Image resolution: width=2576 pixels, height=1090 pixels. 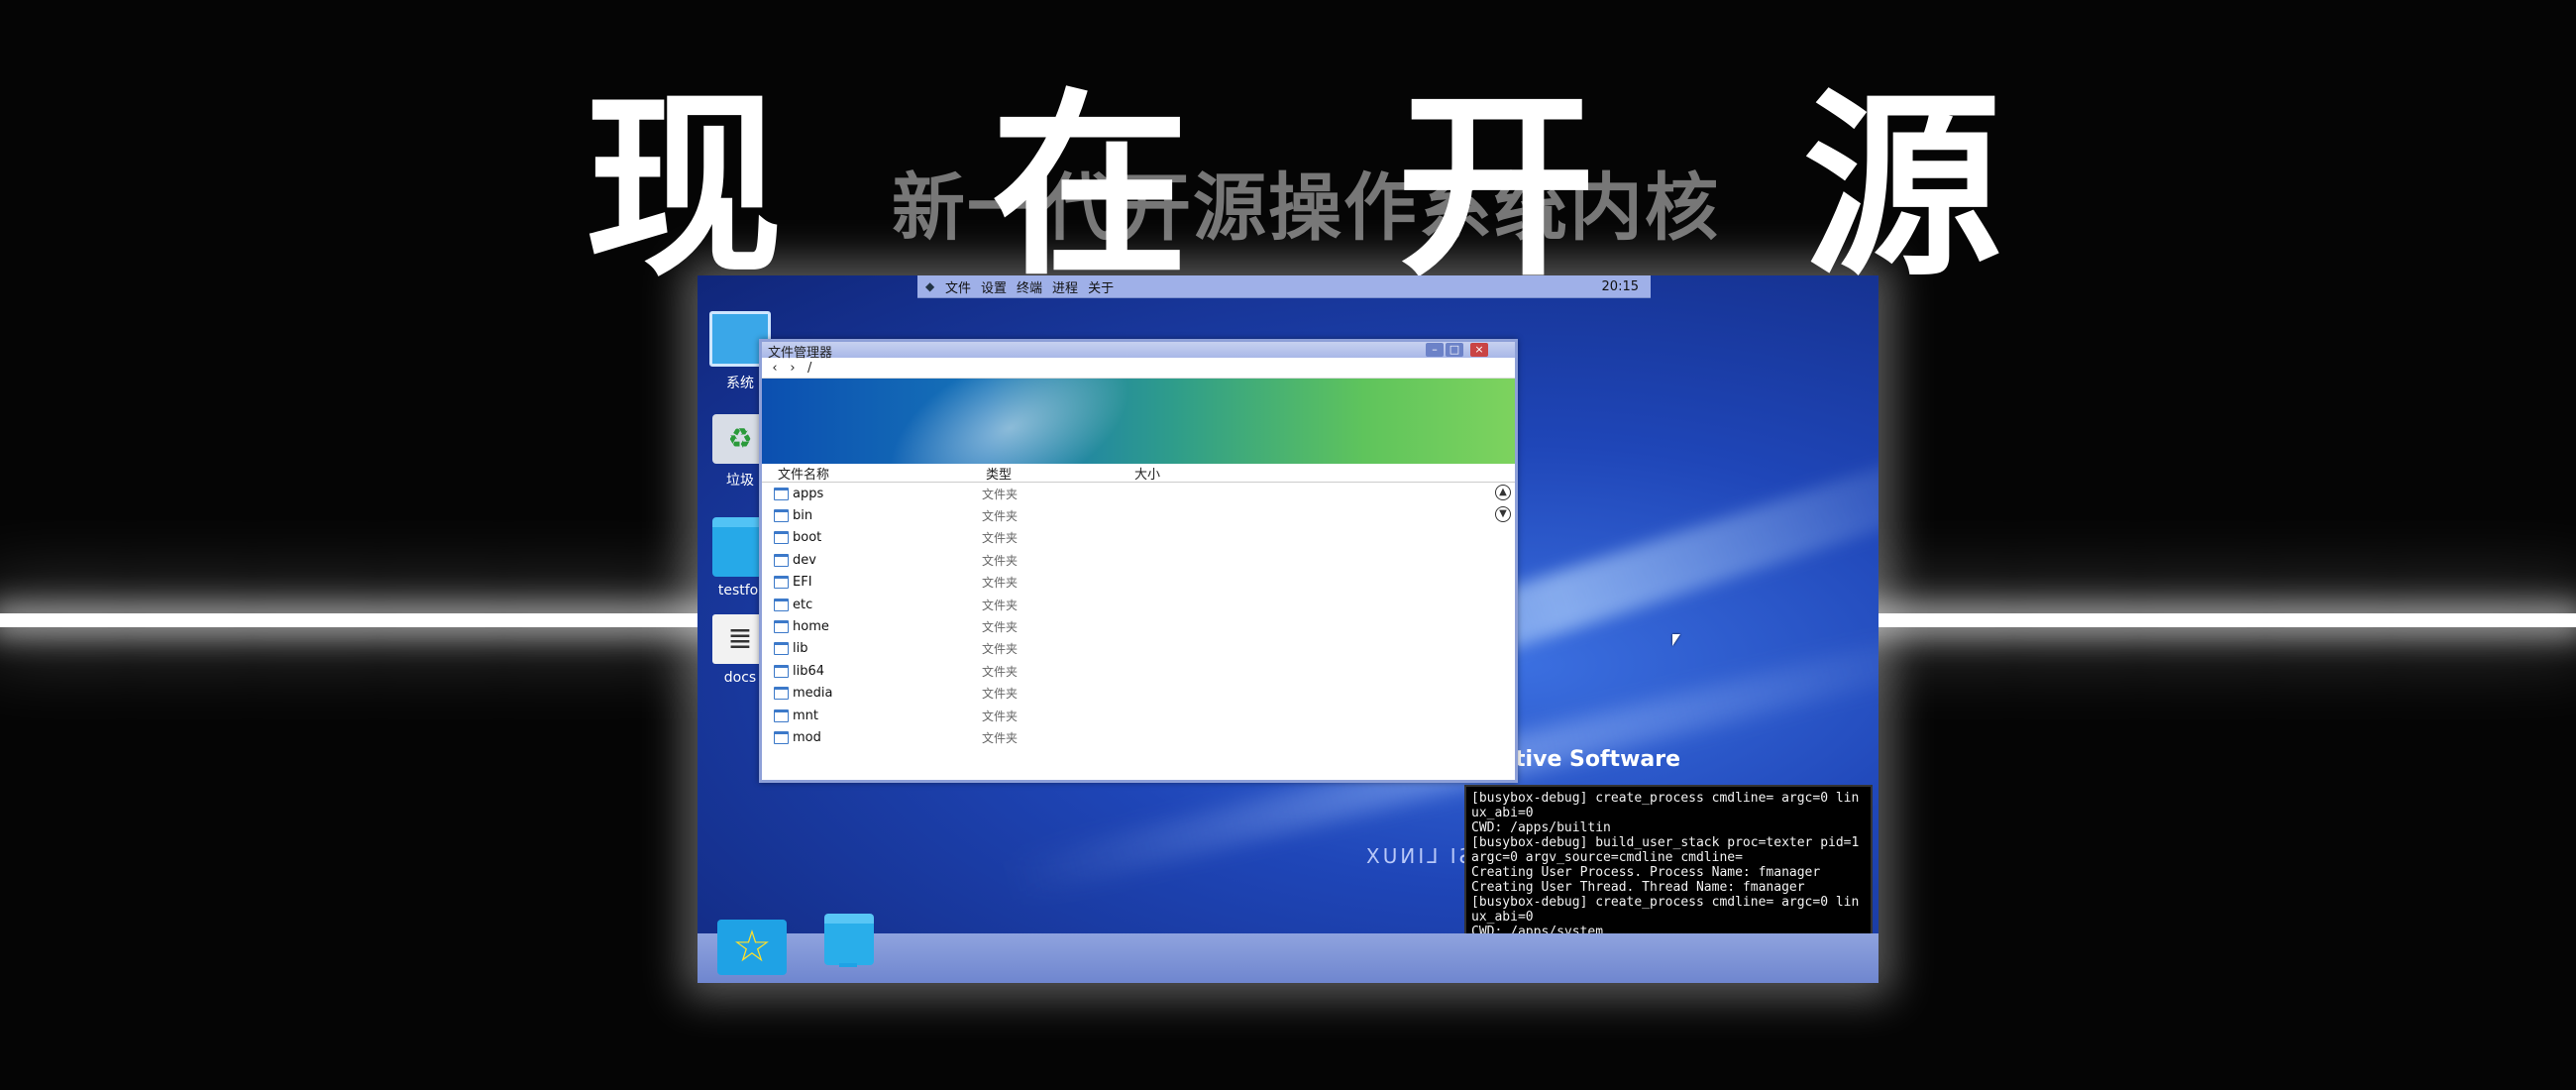 What do you see at coordinates (684, 187) in the screenshot?
I see `banner-char-1: 现` at bounding box center [684, 187].